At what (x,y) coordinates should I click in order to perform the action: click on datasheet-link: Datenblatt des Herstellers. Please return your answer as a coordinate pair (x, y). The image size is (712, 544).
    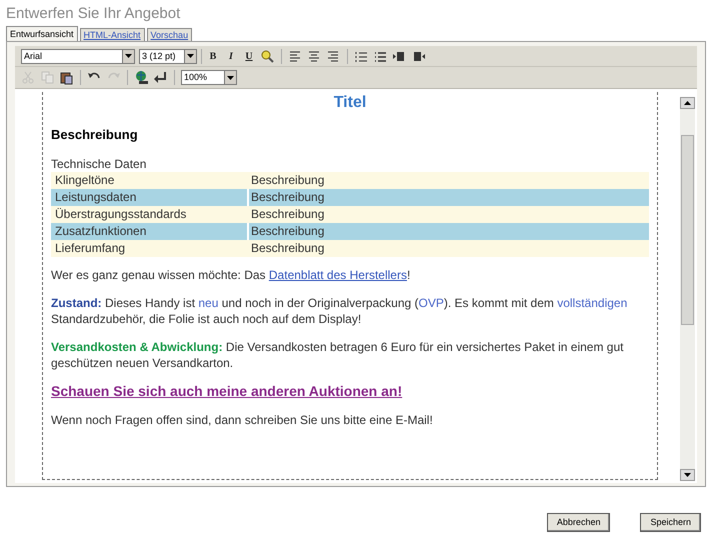
    Looking at the image, I should click on (337, 275).